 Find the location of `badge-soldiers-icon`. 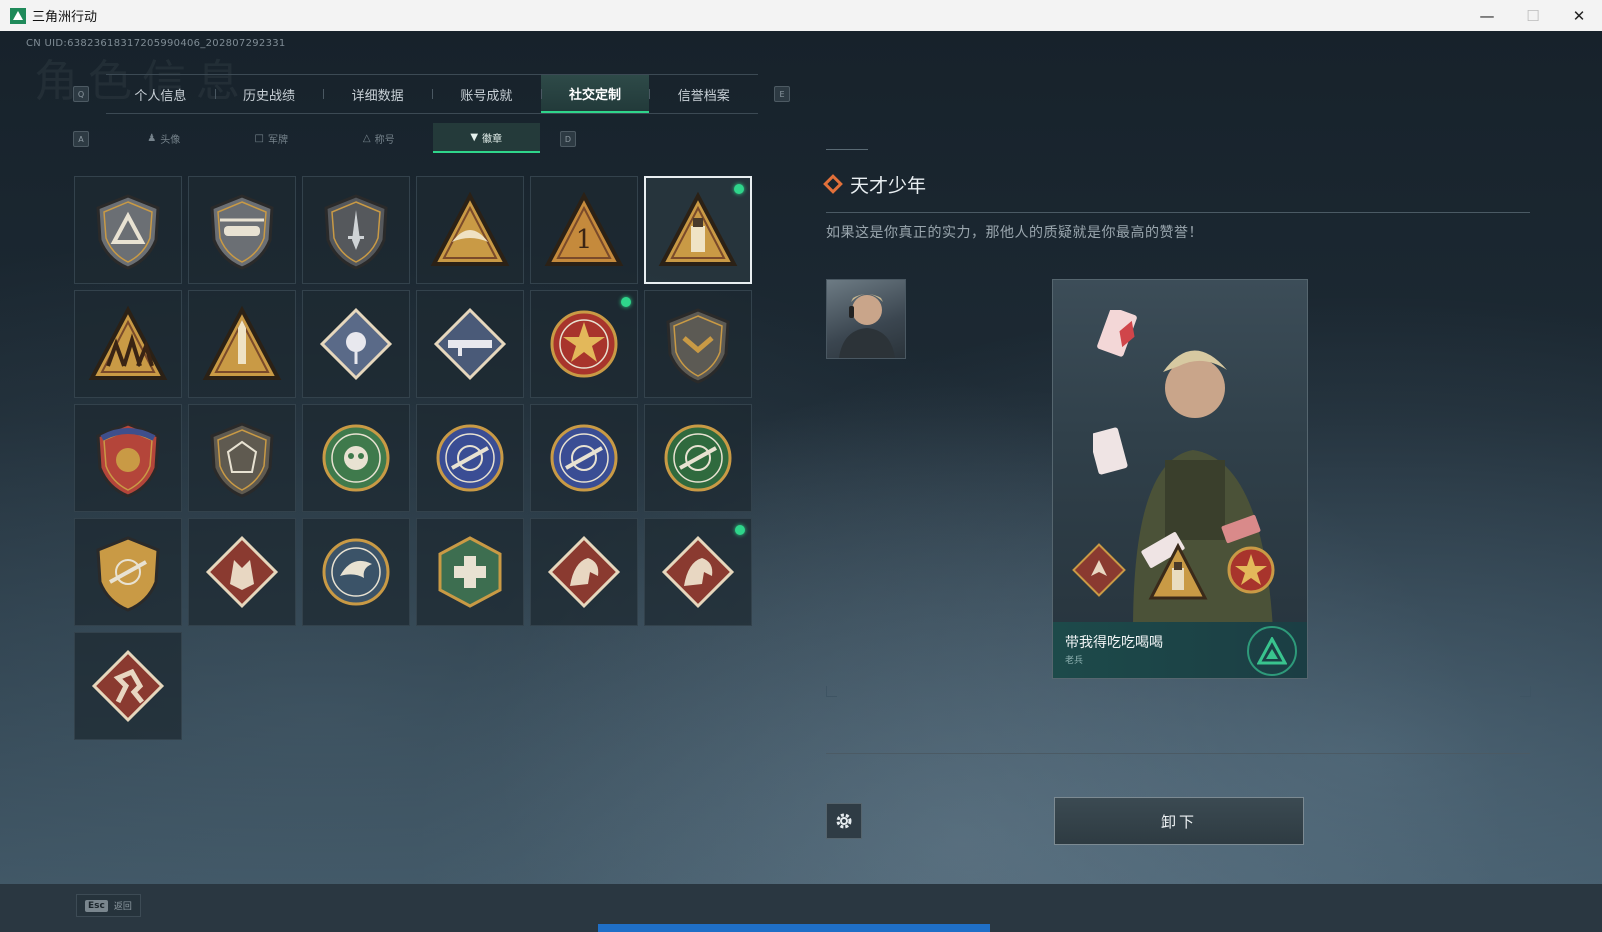

badge-soldiers-icon is located at coordinates (128, 342).